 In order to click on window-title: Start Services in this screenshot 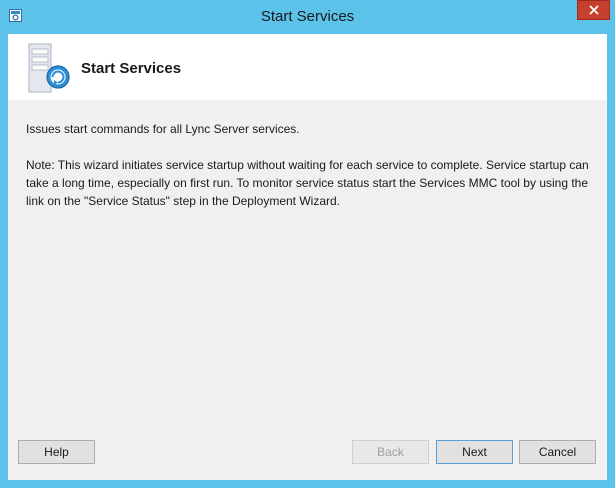, I will do `click(307, 16)`.